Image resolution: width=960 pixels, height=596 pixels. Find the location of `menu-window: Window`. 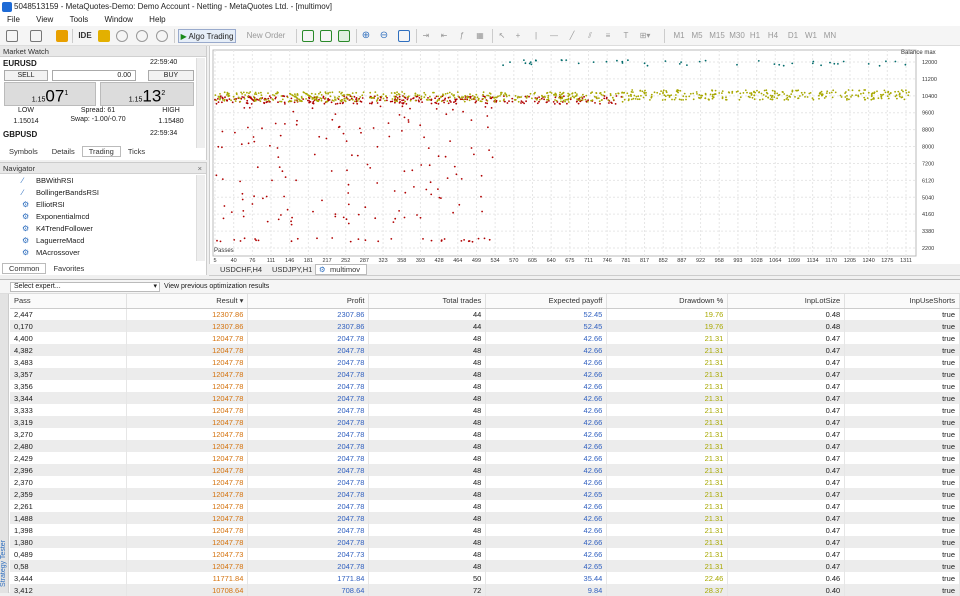

menu-window: Window is located at coordinates (118, 20).